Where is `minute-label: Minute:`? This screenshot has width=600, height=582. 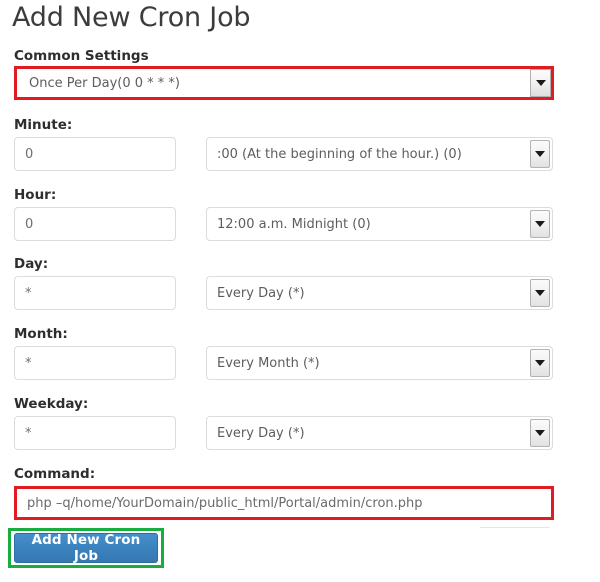
minute-label: Minute: is located at coordinates (43, 125).